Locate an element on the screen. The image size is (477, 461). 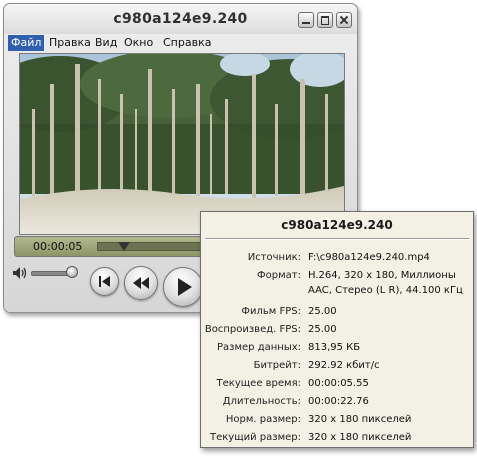
rewind-icon is located at coordinates (141, 283).